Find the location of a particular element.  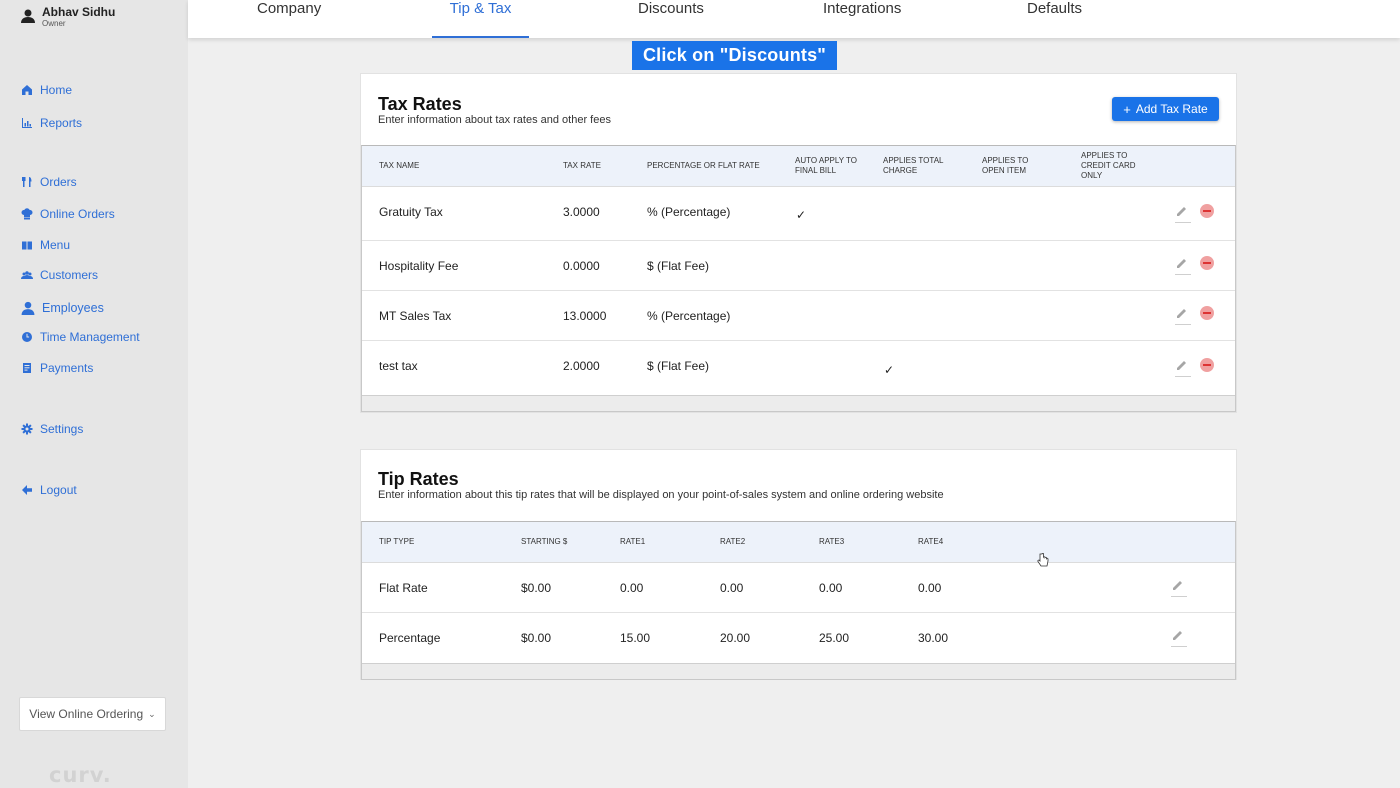

tax-rates-title: Tax Rates is located at coordinates (420, 104).